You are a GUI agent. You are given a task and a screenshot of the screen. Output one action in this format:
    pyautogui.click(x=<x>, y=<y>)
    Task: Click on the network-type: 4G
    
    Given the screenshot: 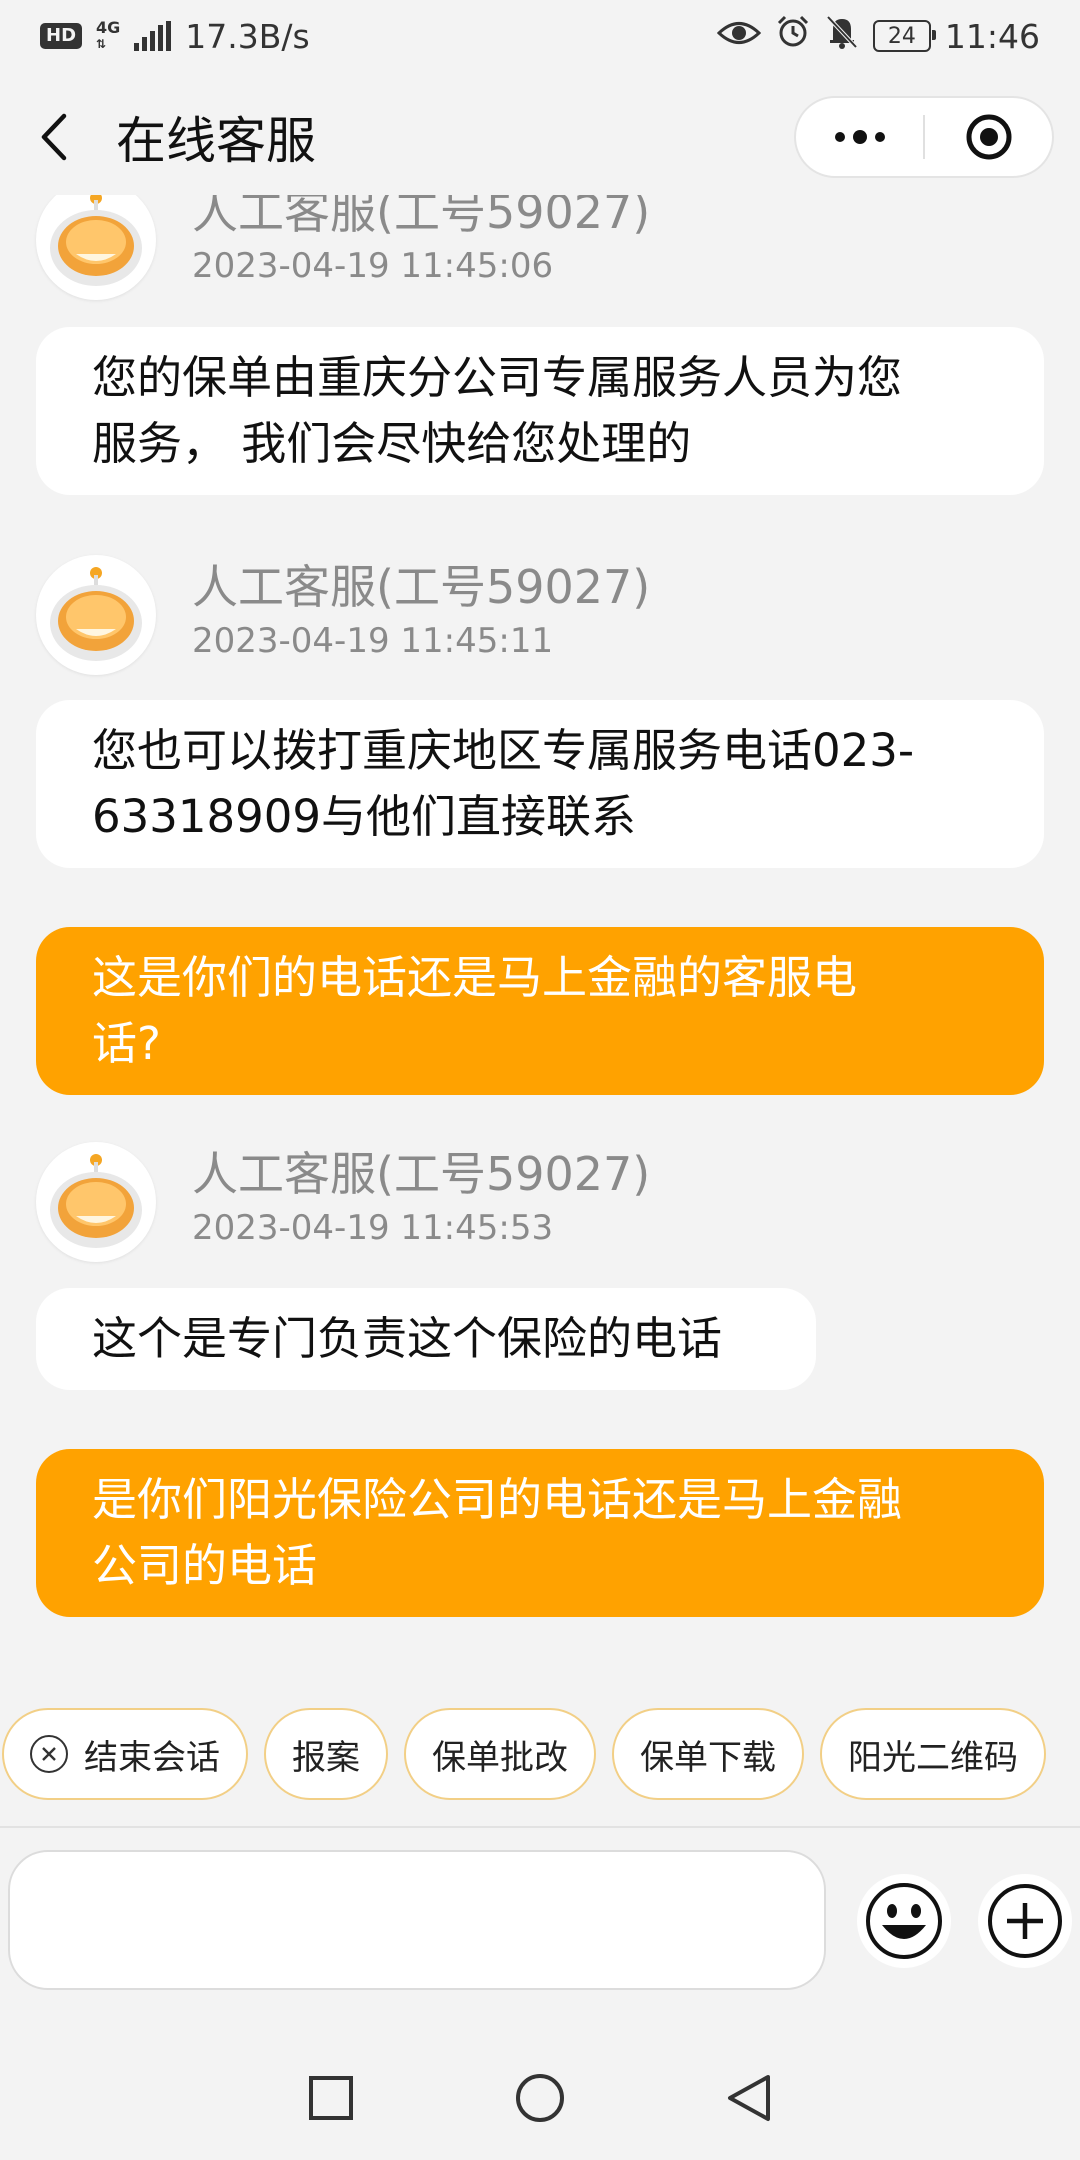 What is the action you would take?
    pyautogui.click(x=108, y=27)
    